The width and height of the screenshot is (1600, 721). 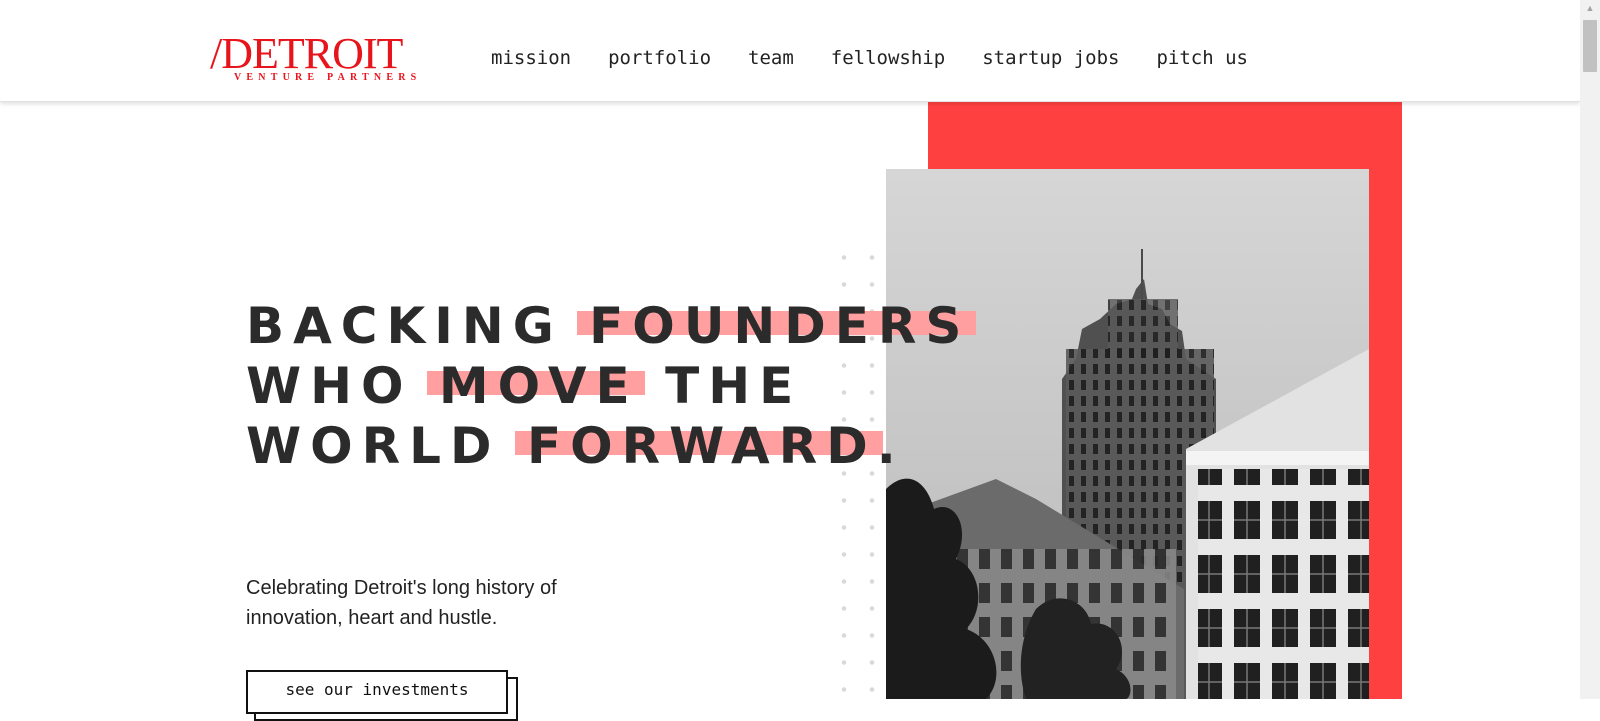 What do you see at coordinates (771, 58) in the screenshot?
I see `nav-item-team: team` at bounding box center [771, 58].